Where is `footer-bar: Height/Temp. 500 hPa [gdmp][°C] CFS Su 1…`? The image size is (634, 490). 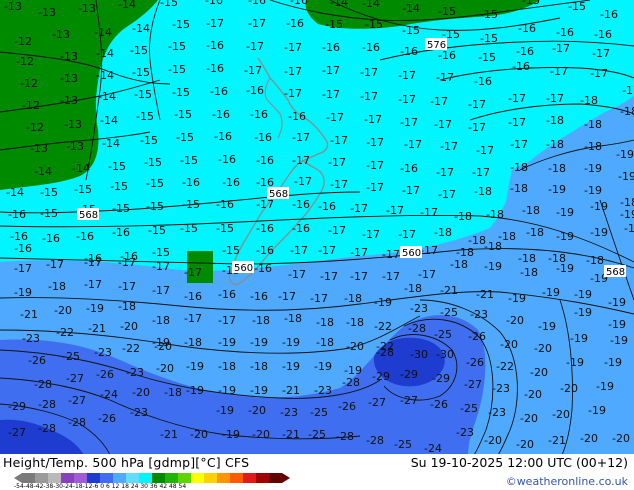
footer-bar: Height/Temp. 500 hPa [gdmp][°C] CFS Su 1… is located at coordinates (317, 472).